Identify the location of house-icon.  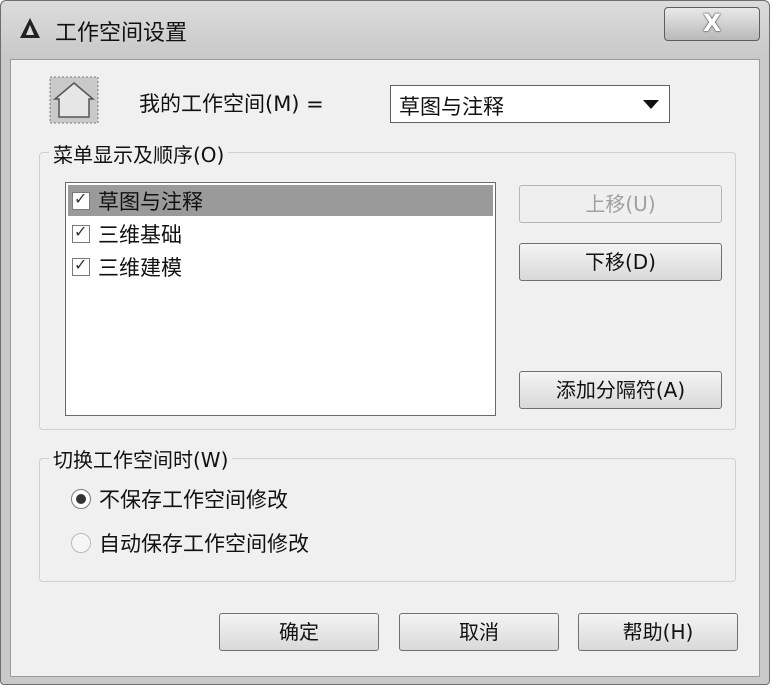
(74, 100).